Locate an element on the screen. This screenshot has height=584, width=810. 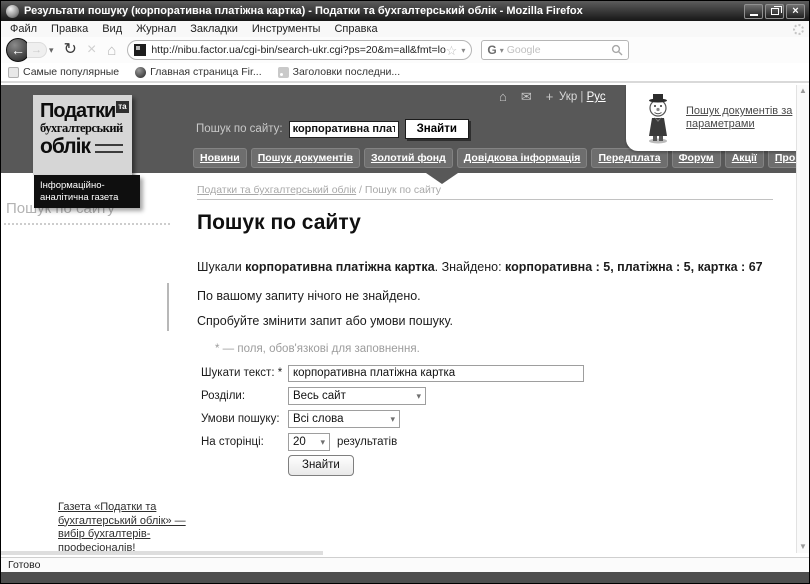
restore-icon is located at coordinates (776, 10).